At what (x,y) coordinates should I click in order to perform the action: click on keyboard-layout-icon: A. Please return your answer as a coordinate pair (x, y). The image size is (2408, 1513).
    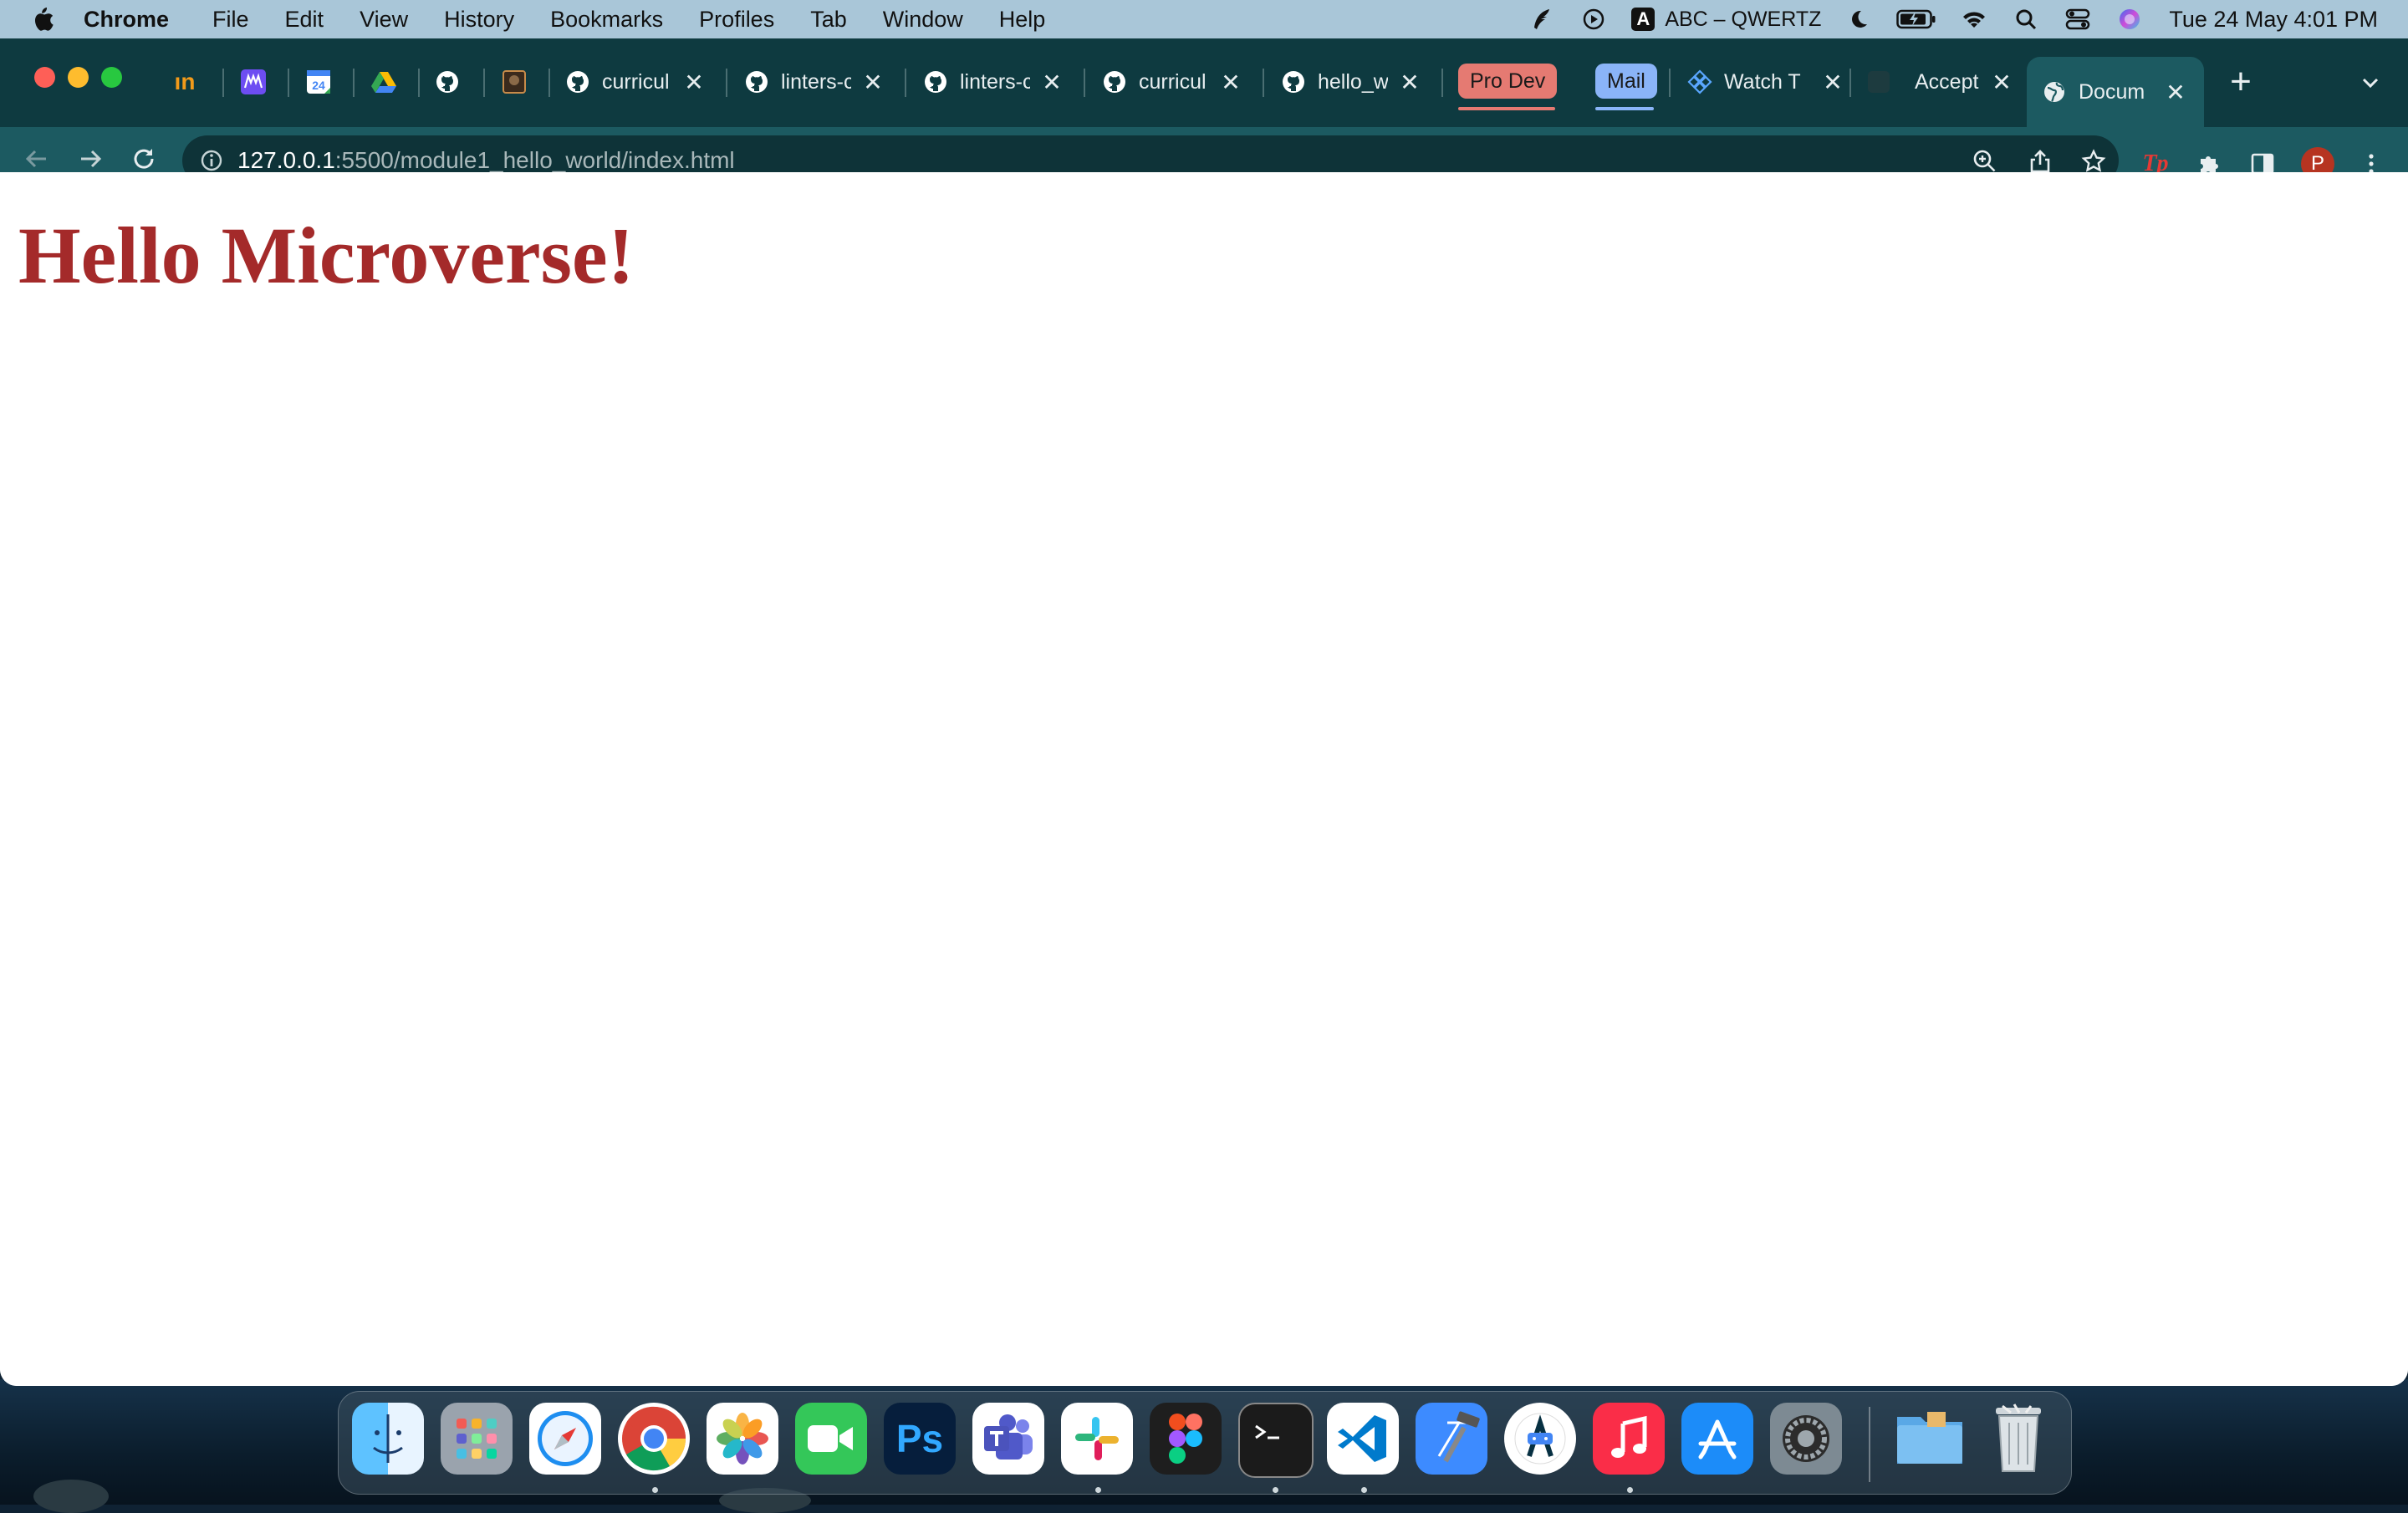
    Looking at the image, I should click on (1644, 19).